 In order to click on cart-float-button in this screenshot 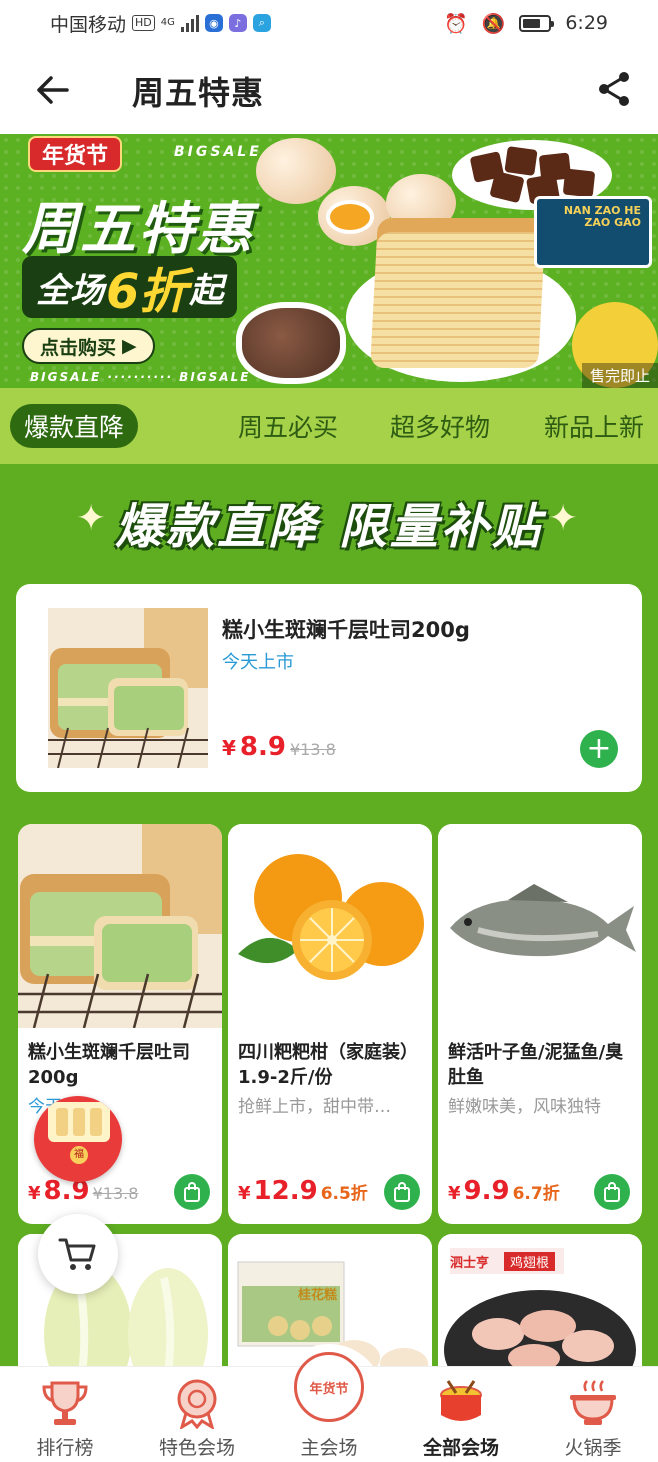, I will do `click(78, 1254)`.